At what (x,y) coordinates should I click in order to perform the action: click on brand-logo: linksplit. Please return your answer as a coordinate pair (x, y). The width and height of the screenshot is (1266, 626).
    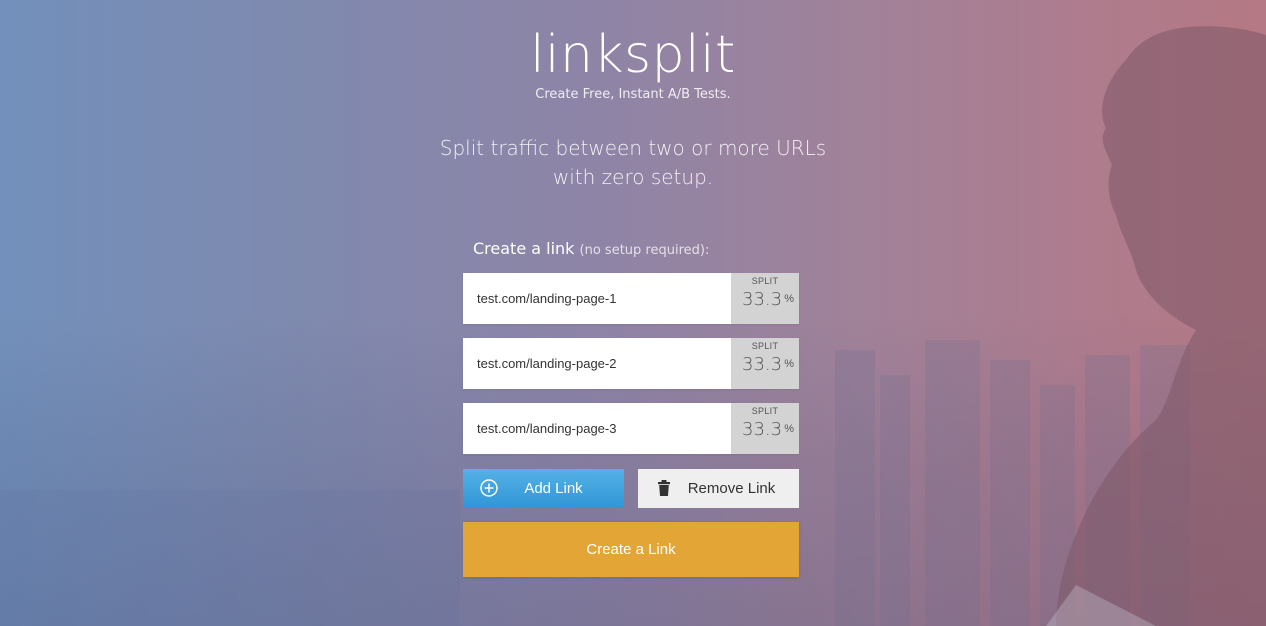
    Looking at the image, I should click on (633, 55).